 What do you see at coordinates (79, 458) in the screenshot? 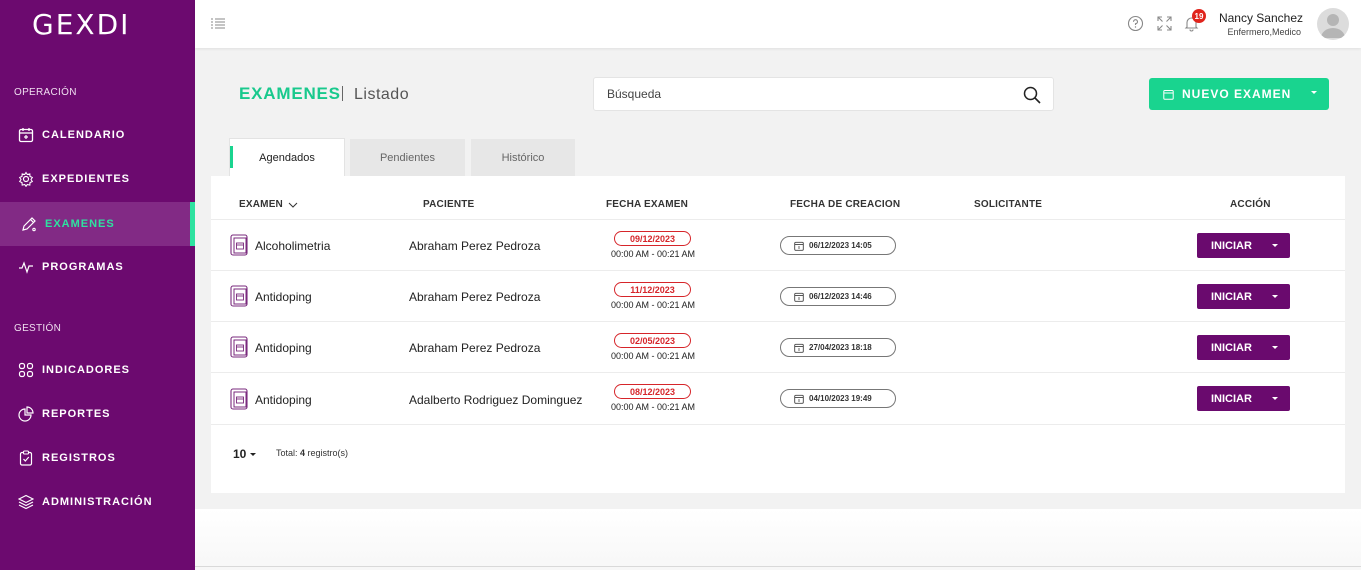
I see `sidebar-item-label: REGISTROS` at bounding box center [79, 458].